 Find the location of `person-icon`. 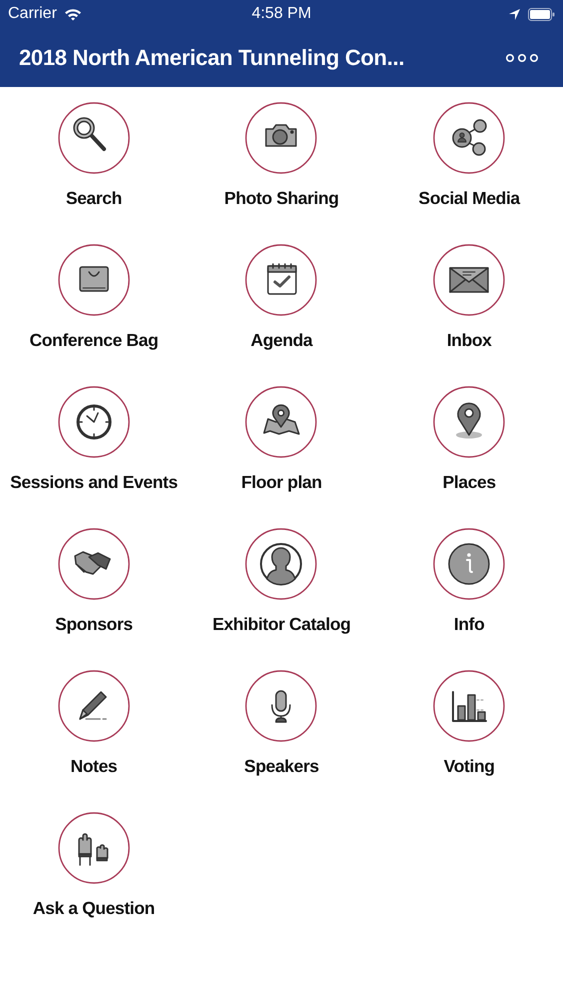

person-icon is located at coordinates (281, 564).